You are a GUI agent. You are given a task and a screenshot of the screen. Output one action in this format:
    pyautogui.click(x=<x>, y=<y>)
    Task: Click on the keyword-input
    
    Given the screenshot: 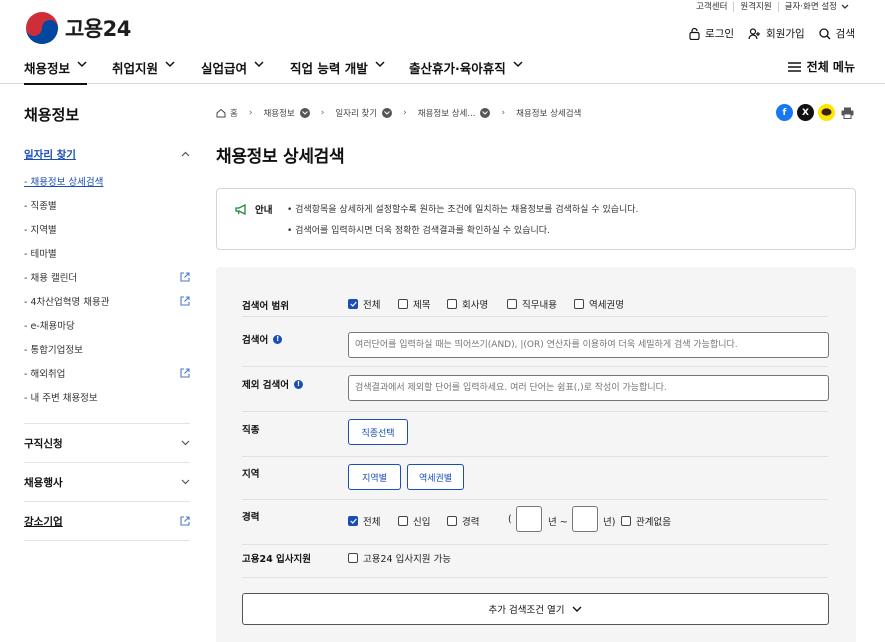 What is the action you would take?
    pyautogui.click(x=588, y=345)
    